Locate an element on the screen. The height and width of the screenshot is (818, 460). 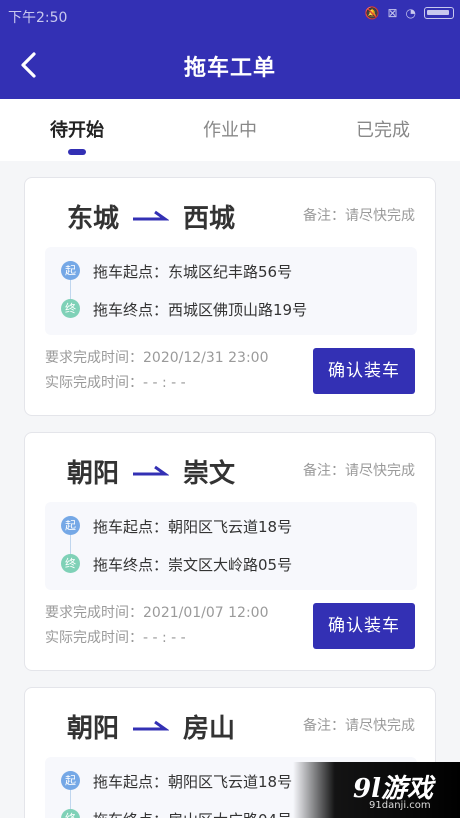
route-to: 西城 is located at coordinates (209, 219).